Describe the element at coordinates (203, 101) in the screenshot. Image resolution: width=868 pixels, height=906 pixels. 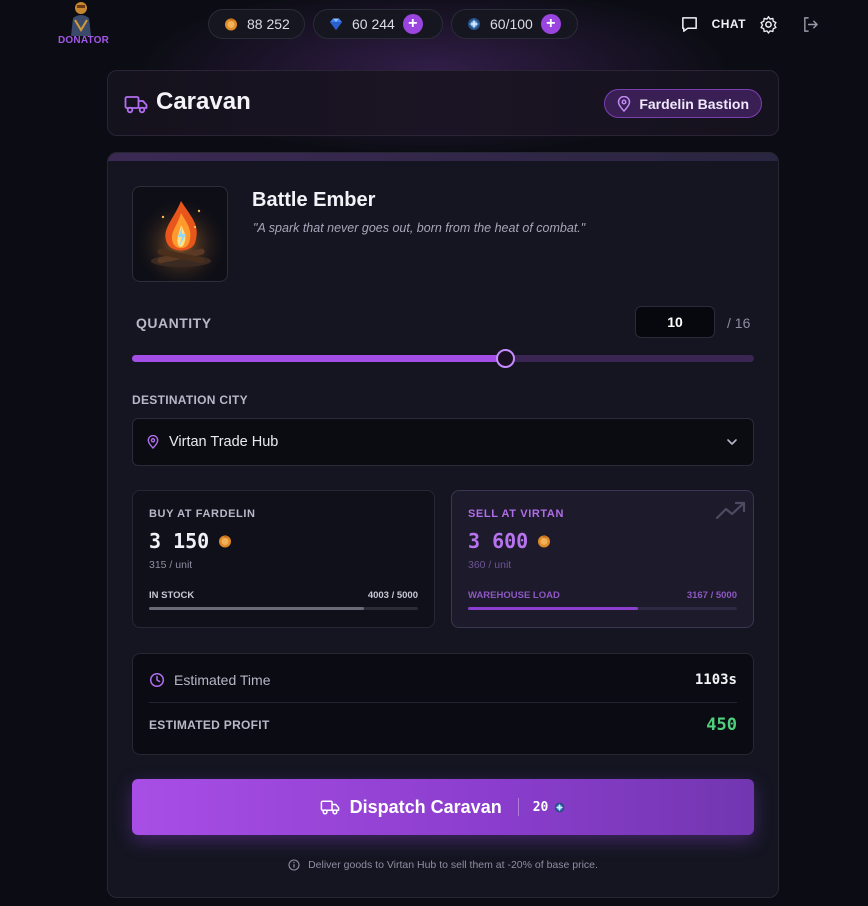
I see `page-title: Caravan` at that location.